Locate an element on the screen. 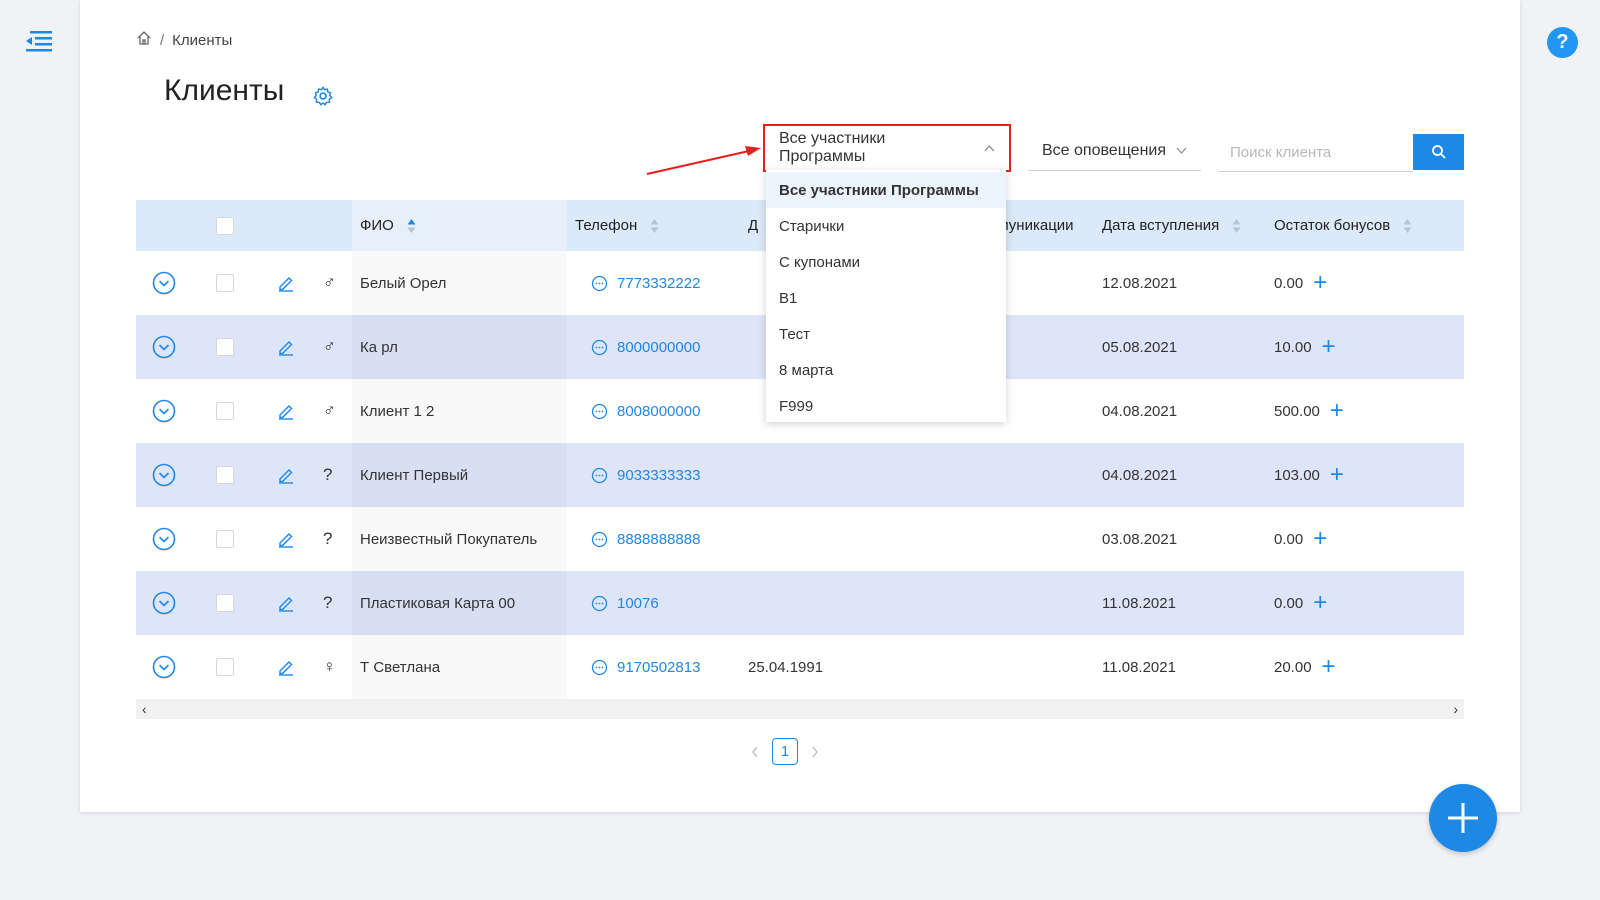 The width and height of the screenshot is (1600, 900). header-join-date: Дата вступления is located at coordinates (1171, 225).